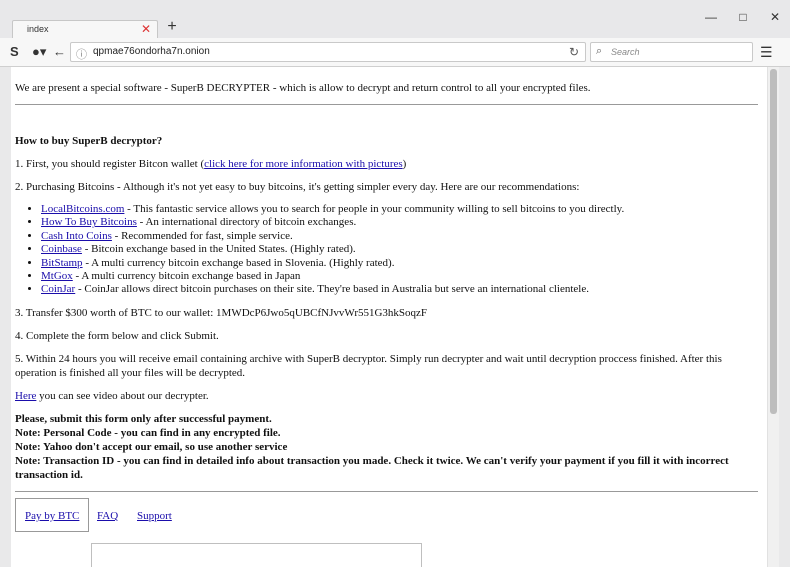 The image size is (790, 567). Describe the element at coordinates (671, 52) in the screenshot. I see `search-box: ⌕ Search` at that location.